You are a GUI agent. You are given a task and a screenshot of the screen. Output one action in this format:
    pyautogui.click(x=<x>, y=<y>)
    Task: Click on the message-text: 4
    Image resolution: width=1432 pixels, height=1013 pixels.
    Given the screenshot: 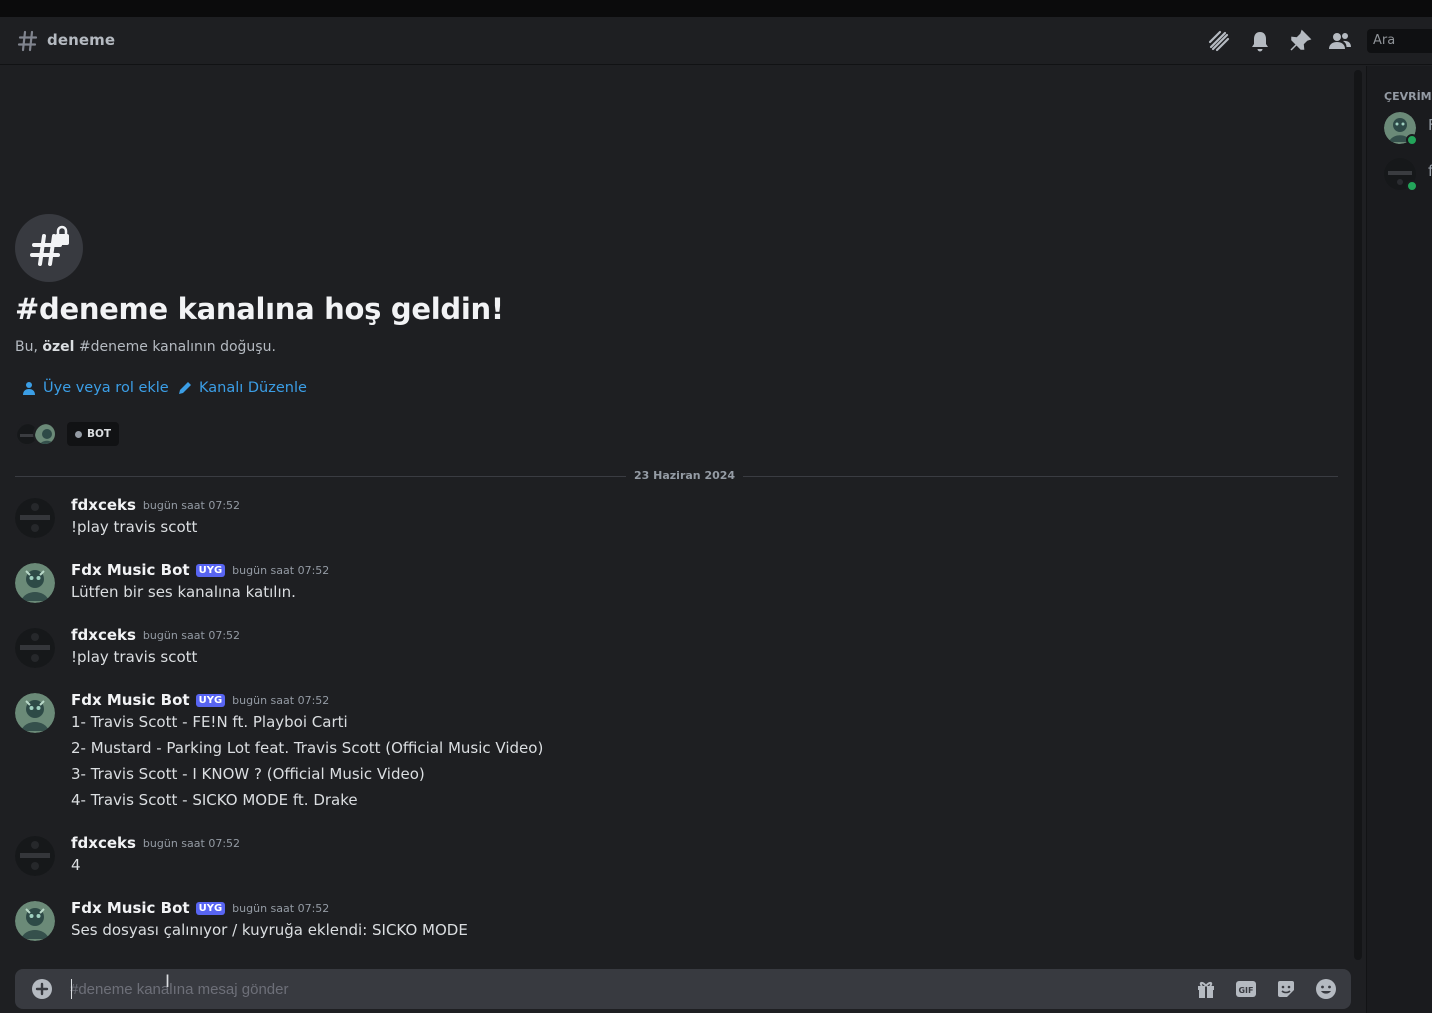 What is the action you would take?
    pyautogui.click(x=76, y=865)
    